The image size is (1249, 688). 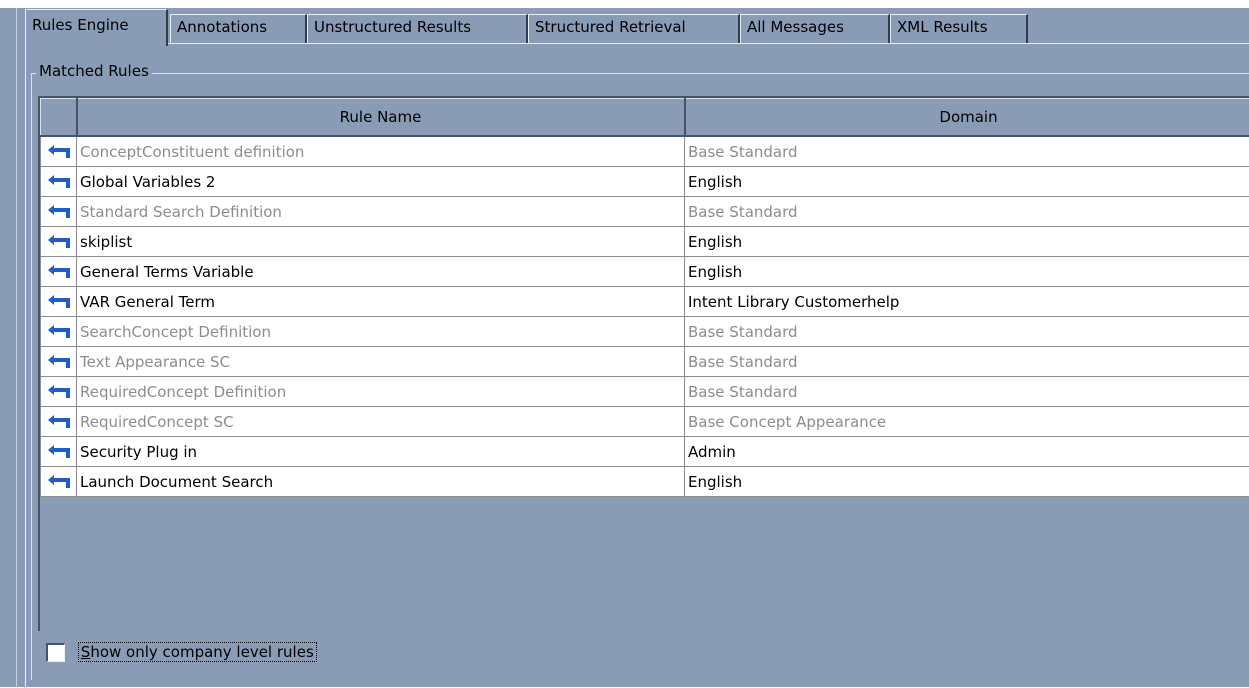 What do you see at coordinates (381, 151) in the screenshot?
I see `rule-name-cell: ConceptConstituent definition` at bounding box center [381, 151].